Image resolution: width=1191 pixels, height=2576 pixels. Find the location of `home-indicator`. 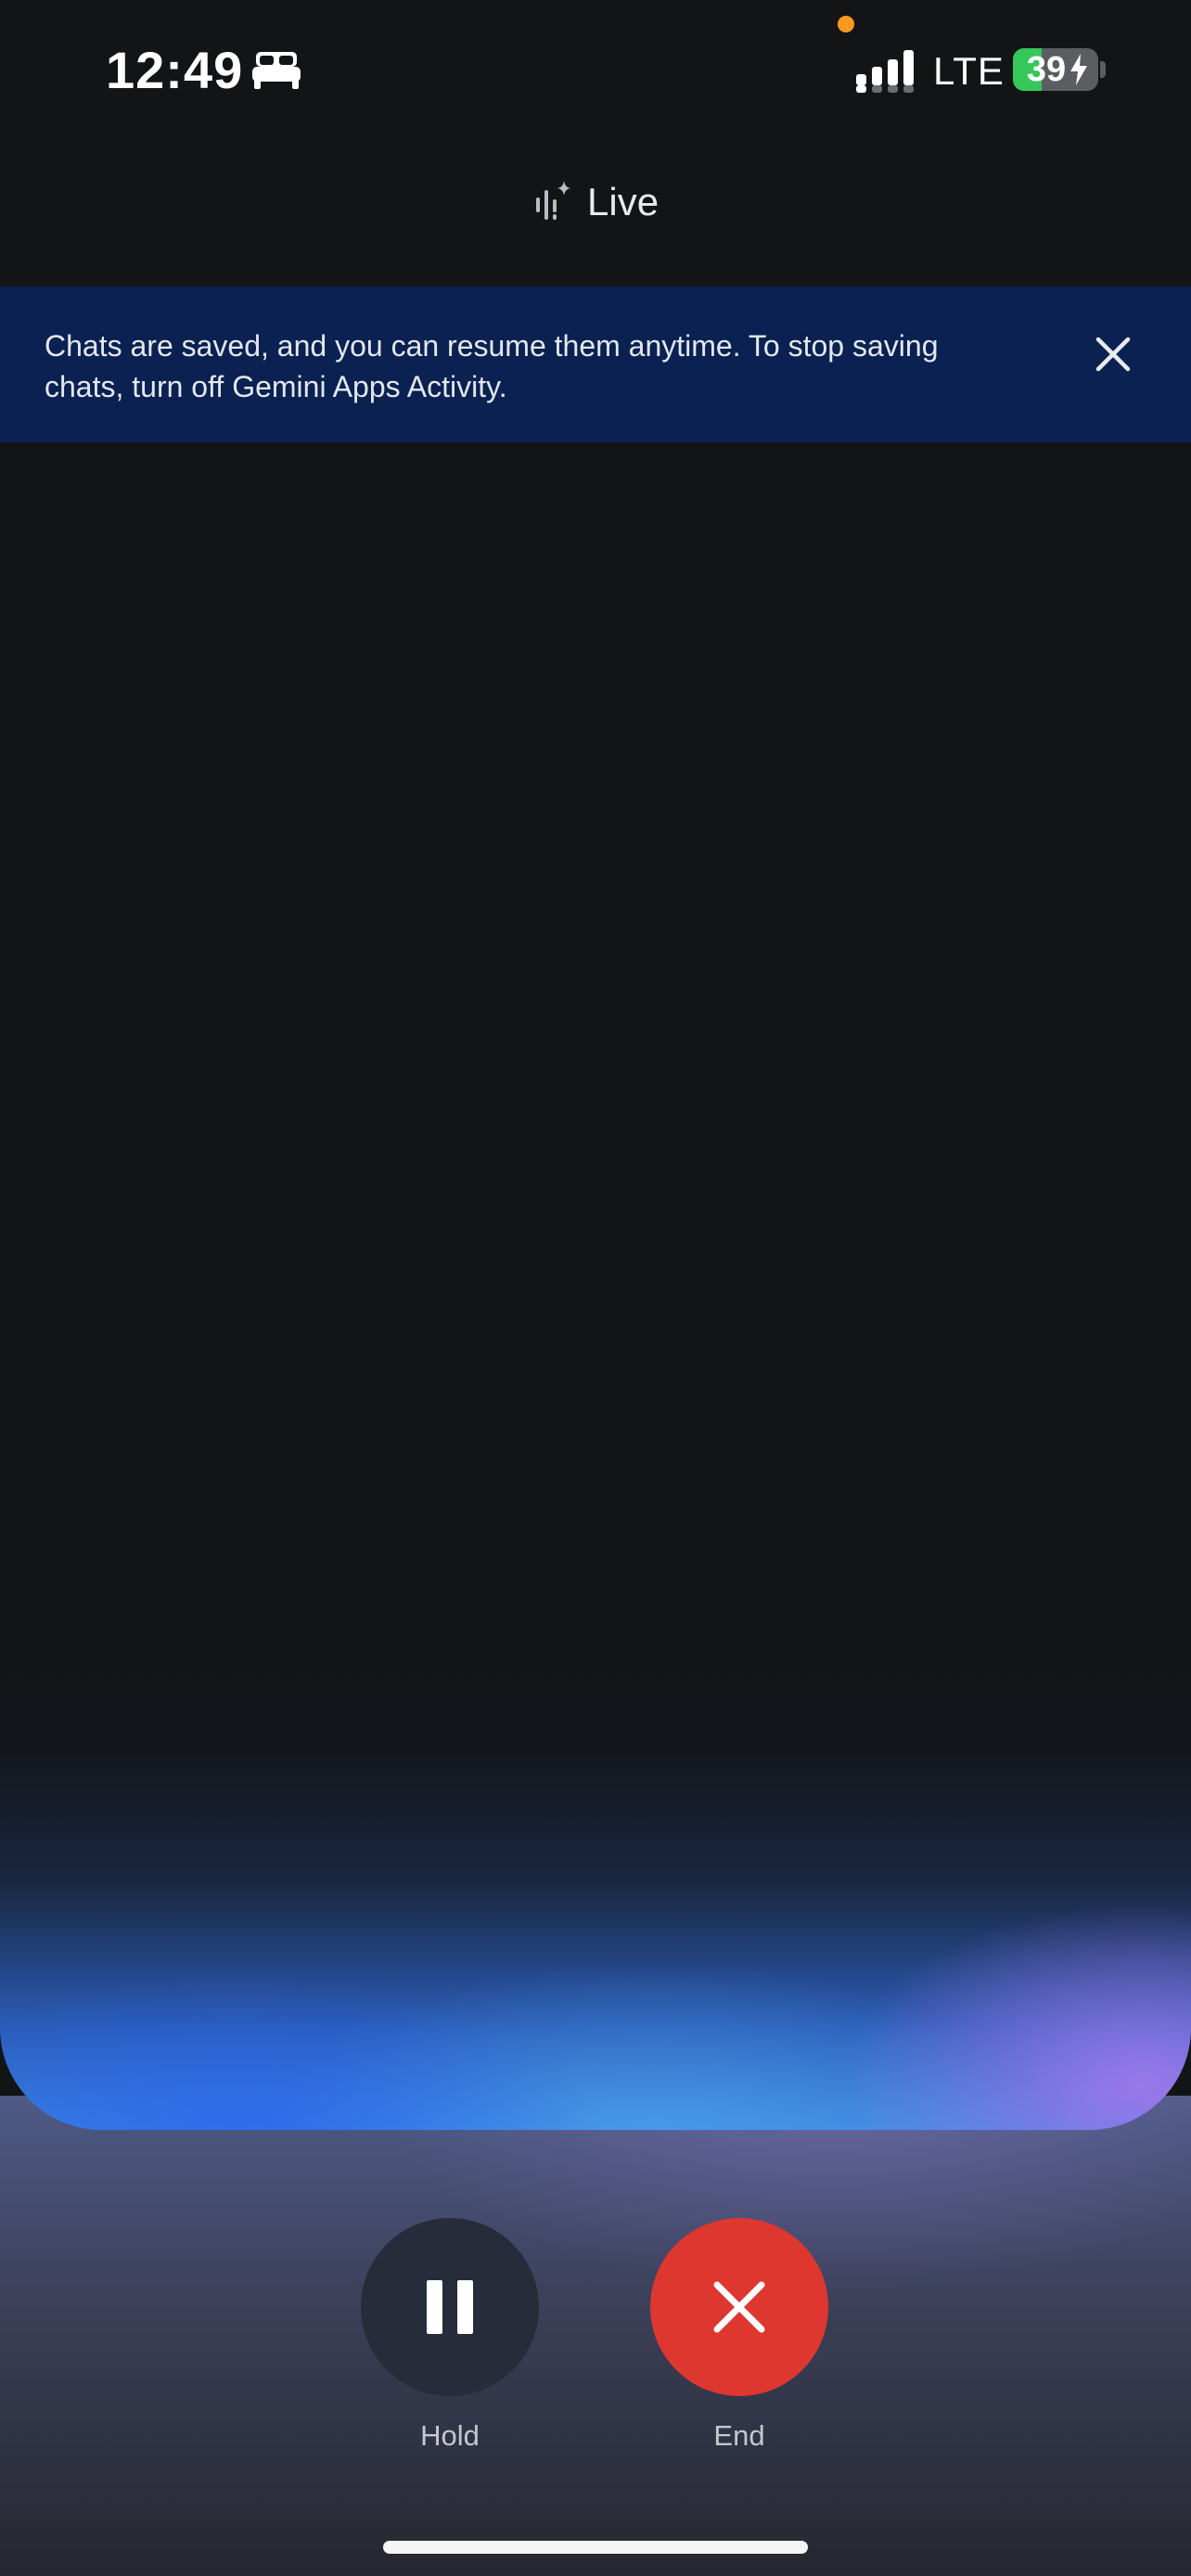

home-indicator is located at coordinates (595, 2547).